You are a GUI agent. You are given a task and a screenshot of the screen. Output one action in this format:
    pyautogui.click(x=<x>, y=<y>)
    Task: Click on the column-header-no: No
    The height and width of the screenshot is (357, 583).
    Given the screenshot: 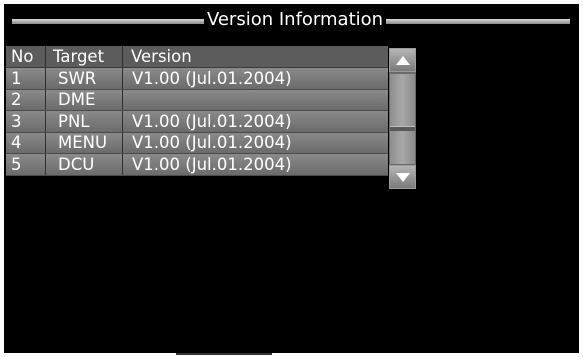 What is the action you would take?
    pyautogui.click(x=26, y=56)
    